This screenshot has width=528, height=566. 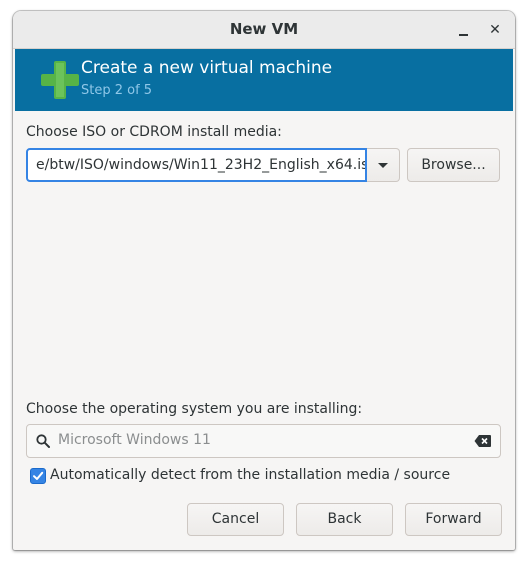 I want to click on wizard-step: Step 2 of 5, so click(x=117, y=90).